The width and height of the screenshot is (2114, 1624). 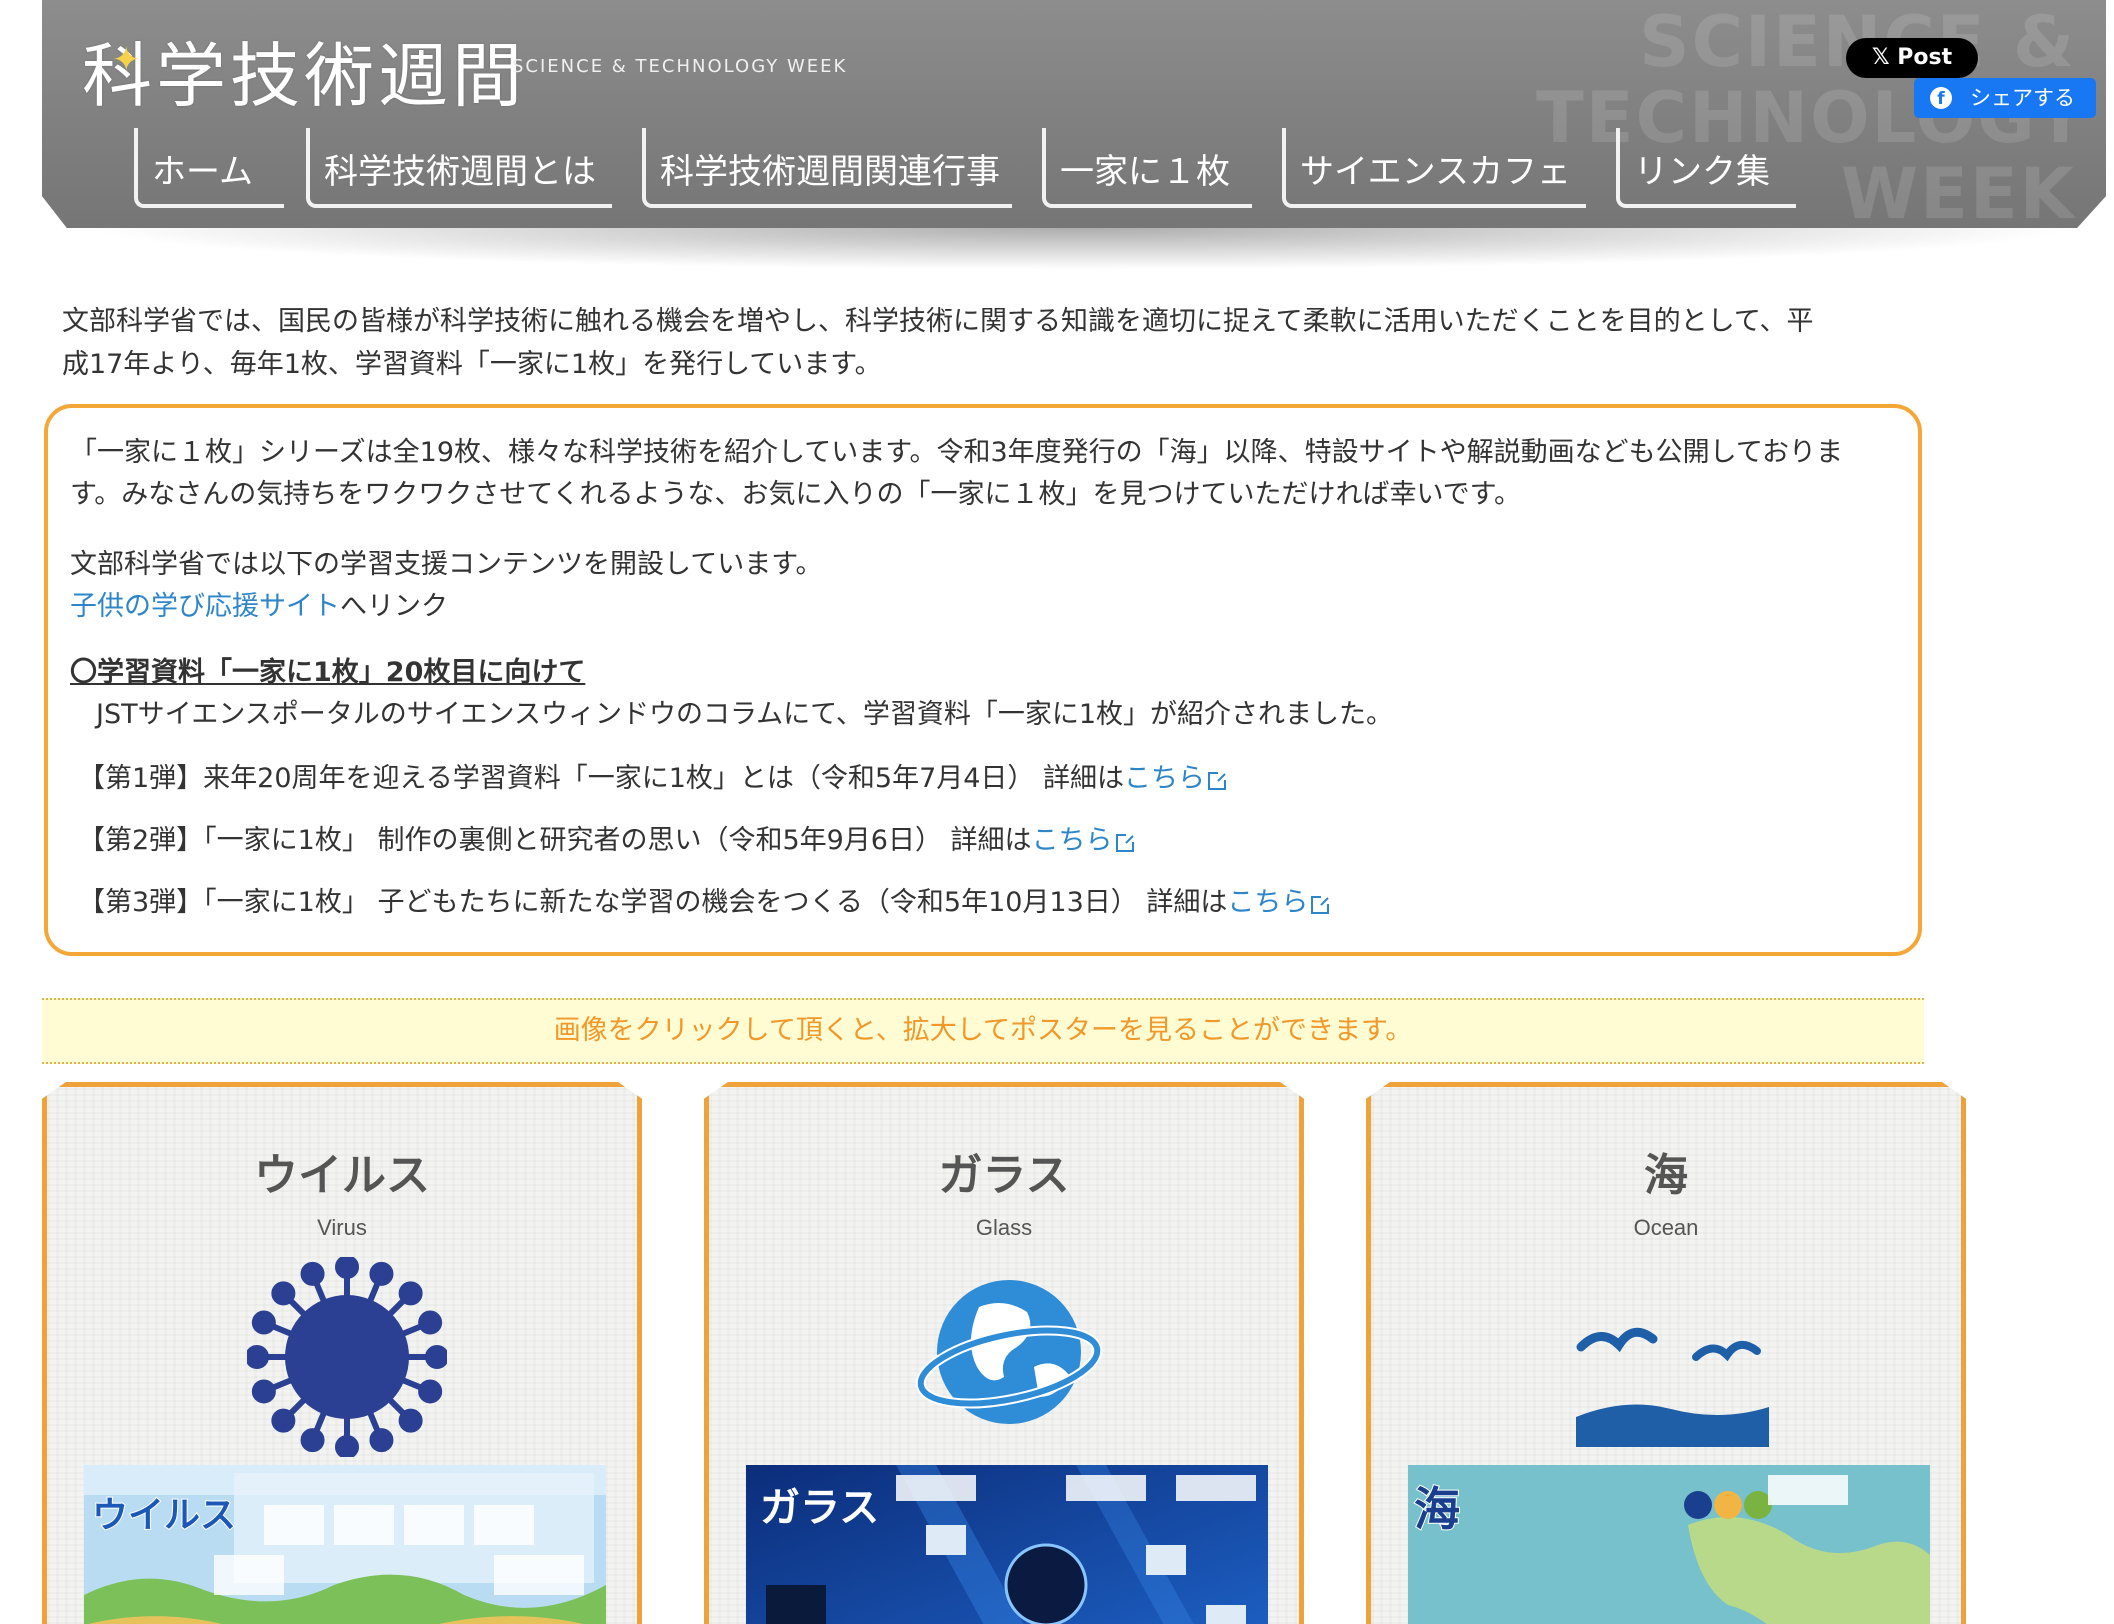 I want to click on poster-card-ocean: 海 Ocean 海, so click(x=1666, y=1353).